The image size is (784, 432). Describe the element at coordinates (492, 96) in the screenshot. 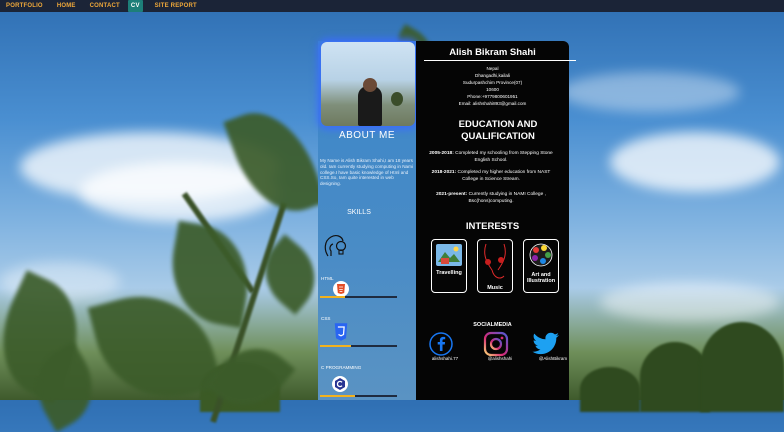

I see `info-phone: Phone:+9779800601951` at that location.